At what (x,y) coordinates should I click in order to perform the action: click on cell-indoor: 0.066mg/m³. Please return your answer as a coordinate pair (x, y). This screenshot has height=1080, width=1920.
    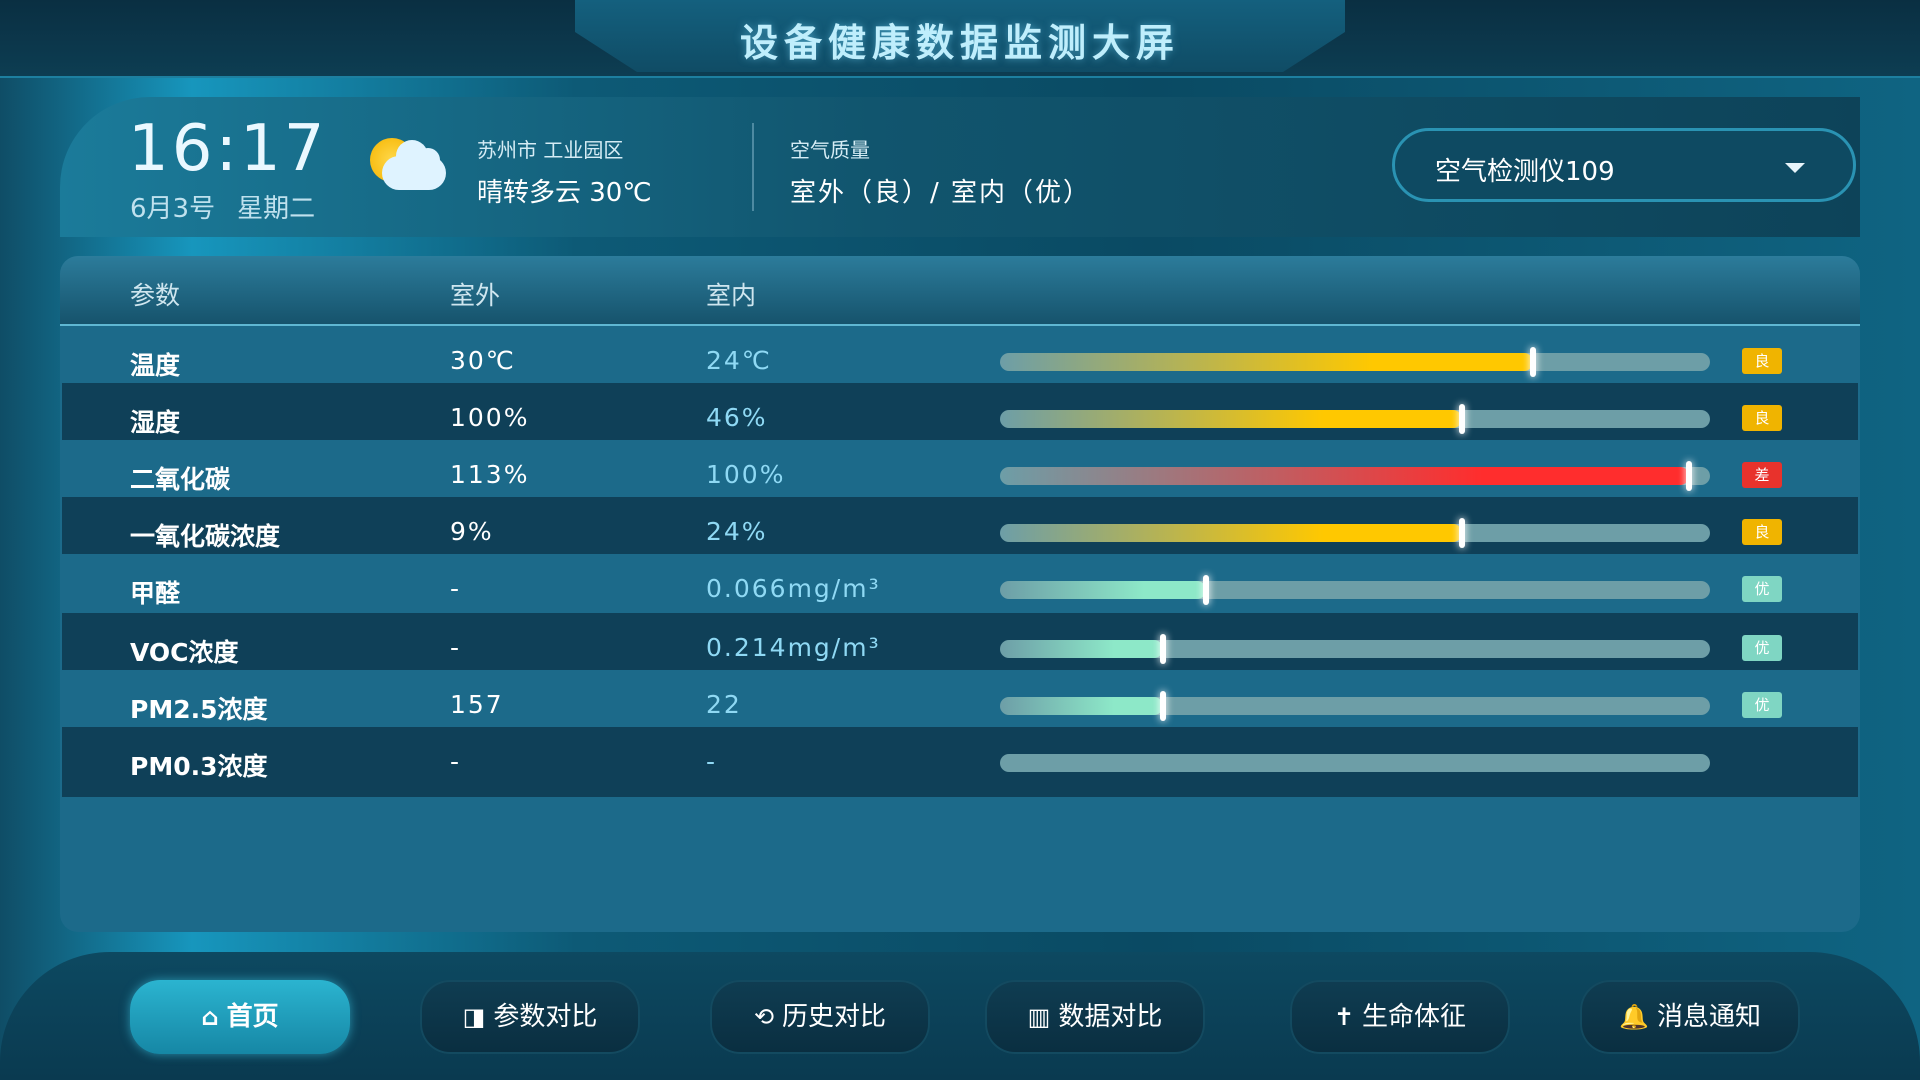
    Looking at the image, I should click on (793, 588).